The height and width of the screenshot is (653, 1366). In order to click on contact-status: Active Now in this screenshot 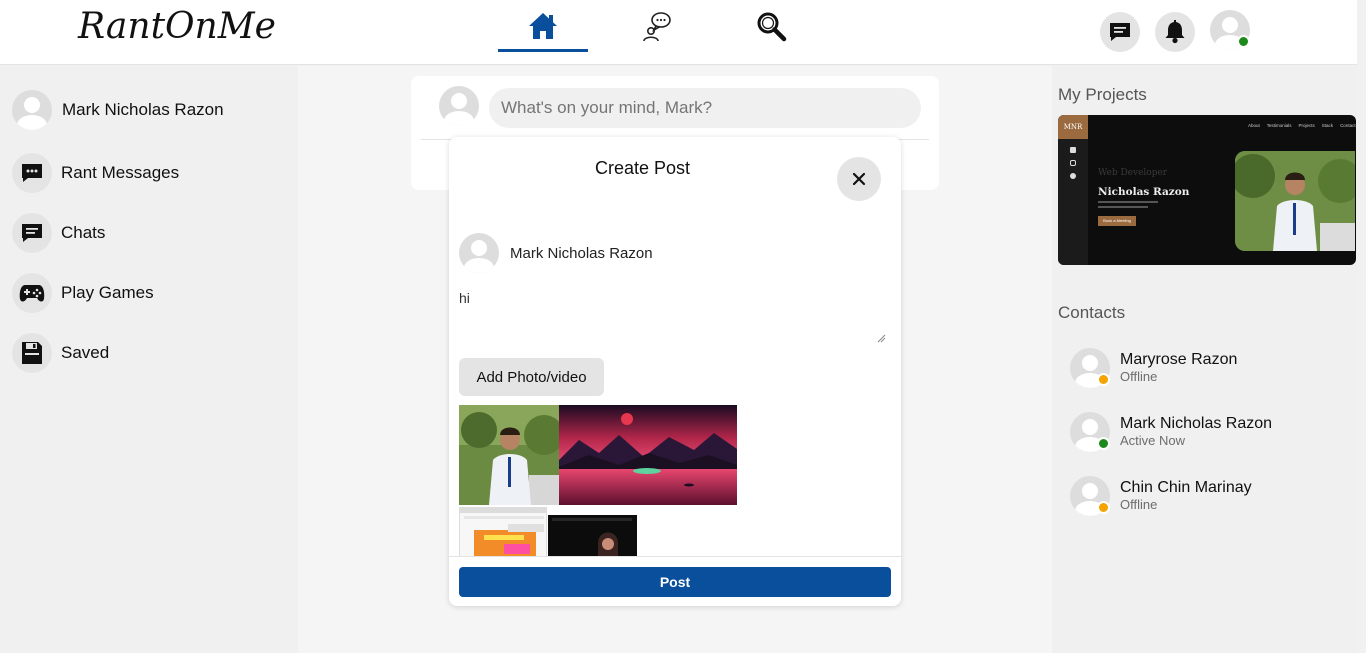, I will do `click(1153, 440)`.